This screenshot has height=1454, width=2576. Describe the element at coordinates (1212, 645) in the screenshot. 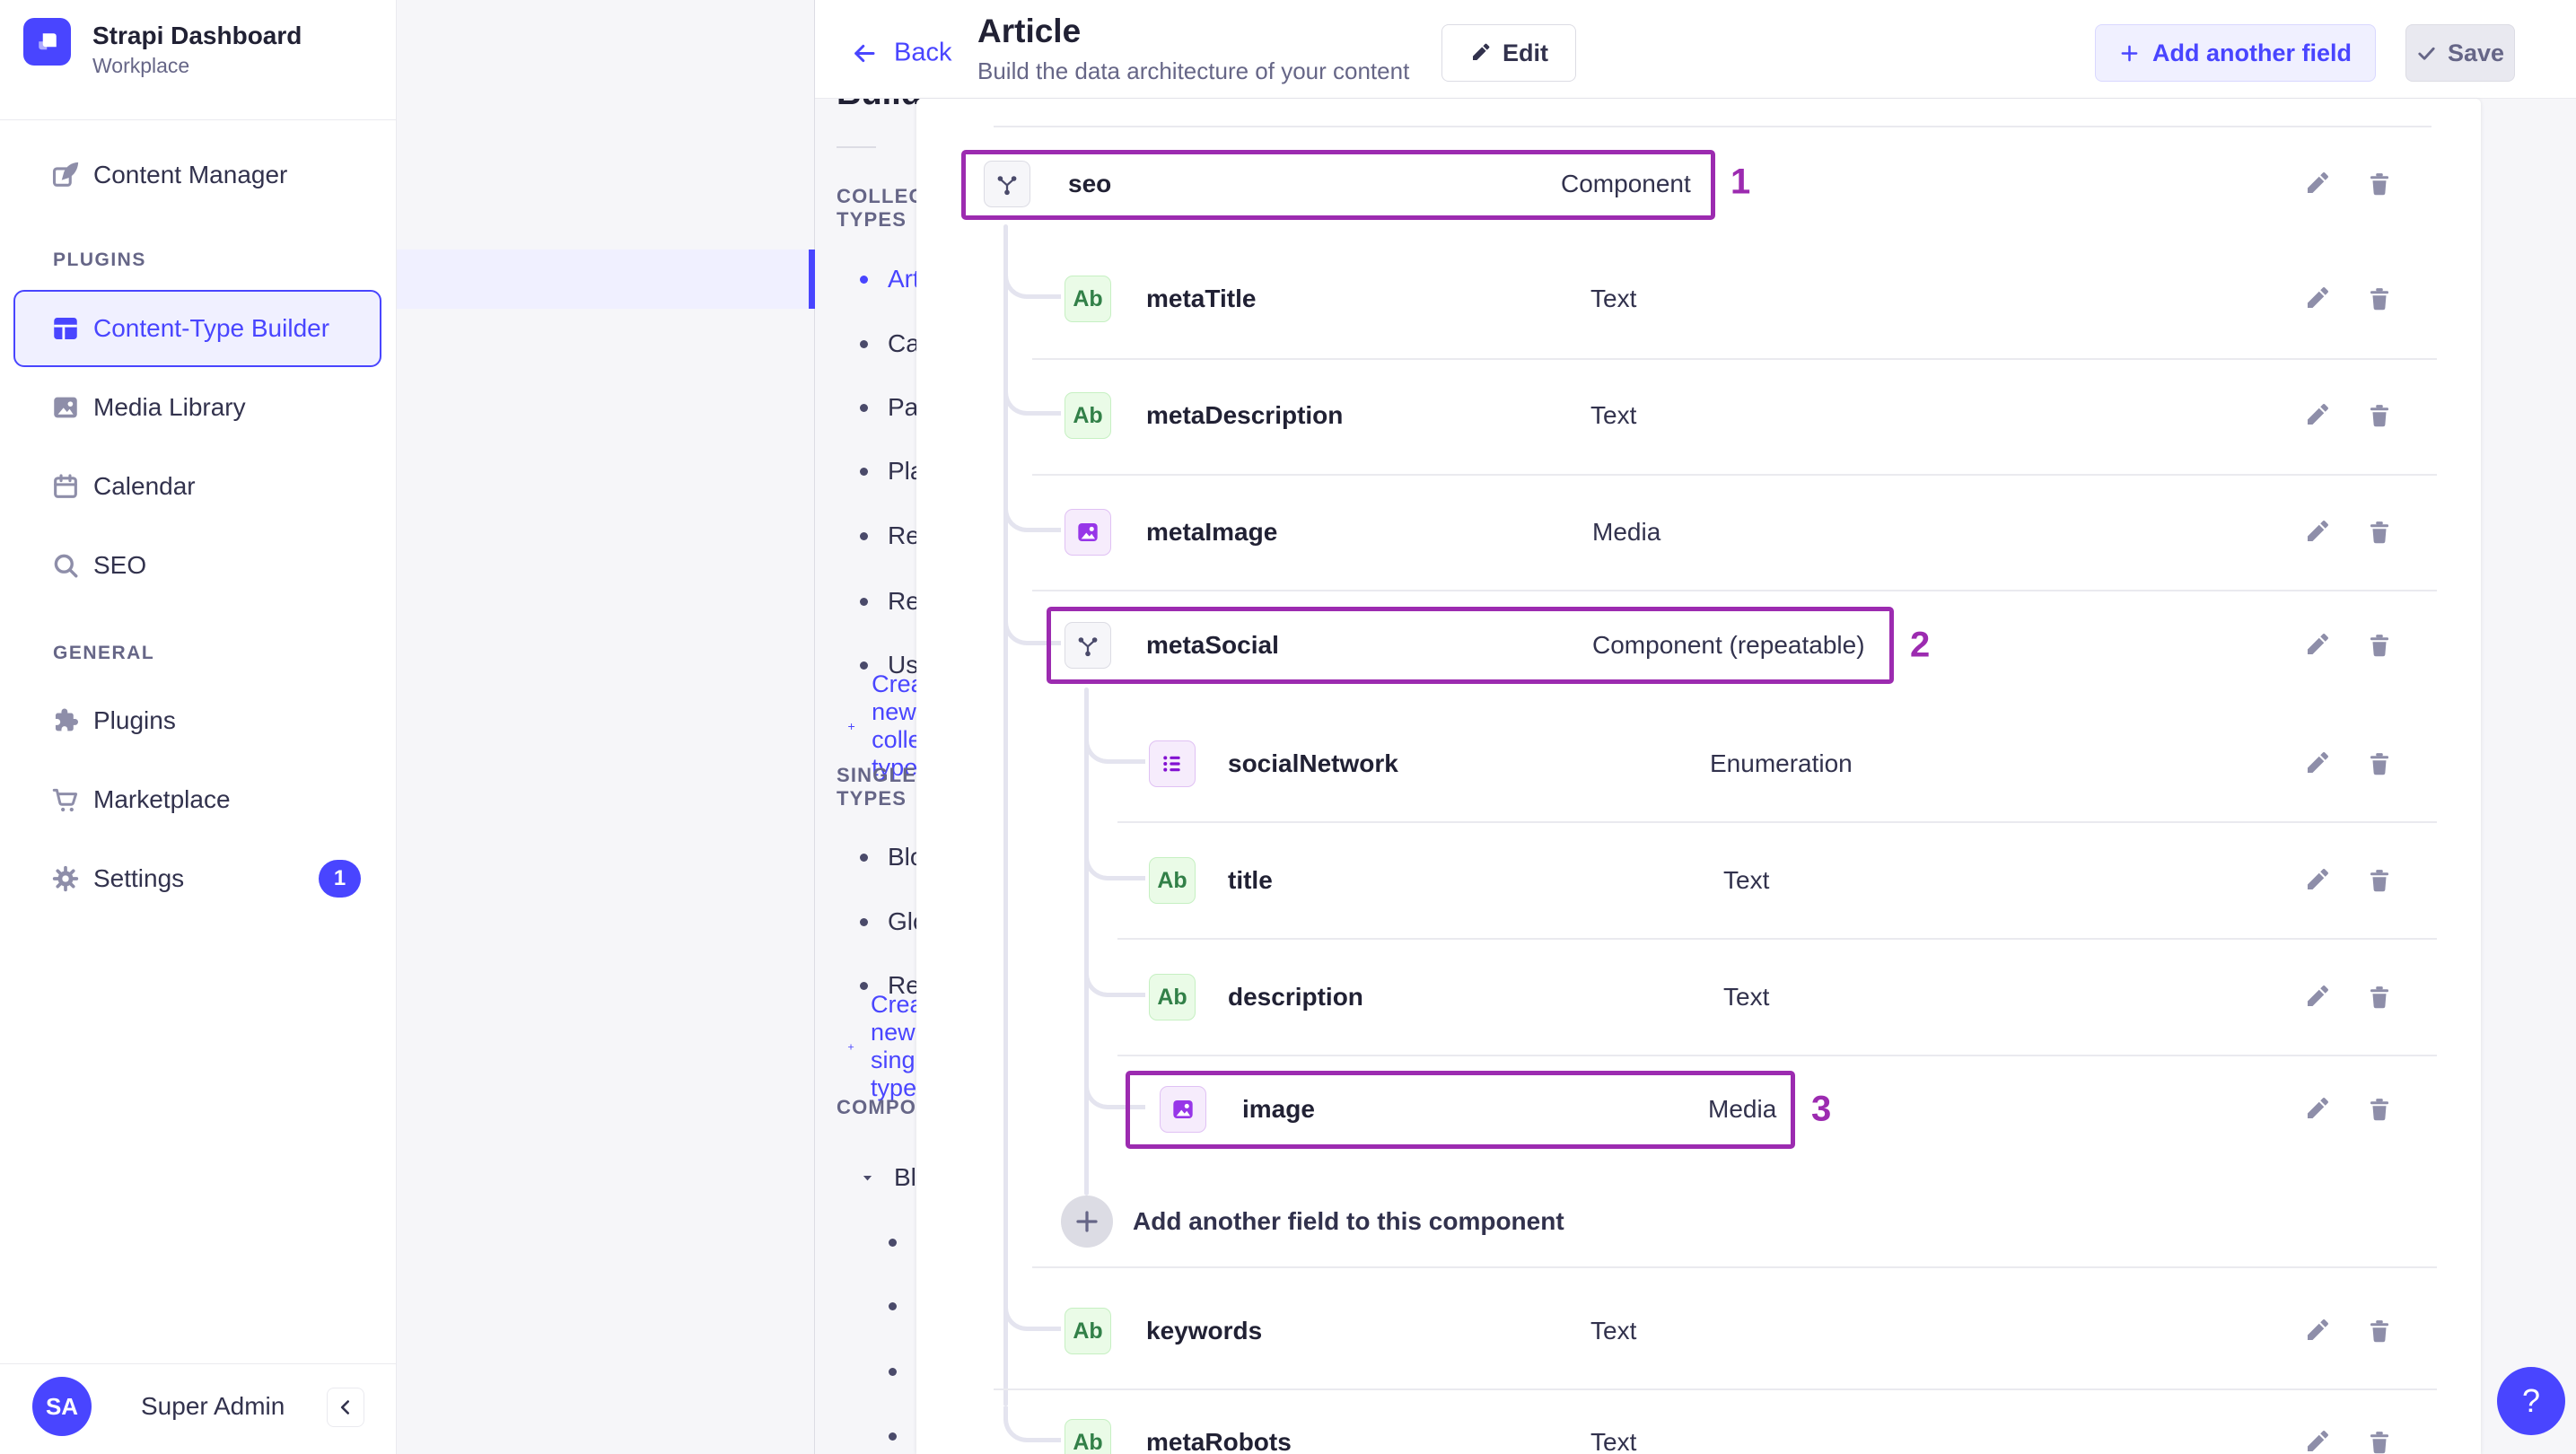

I see `field-name: metaSocial` at that location.